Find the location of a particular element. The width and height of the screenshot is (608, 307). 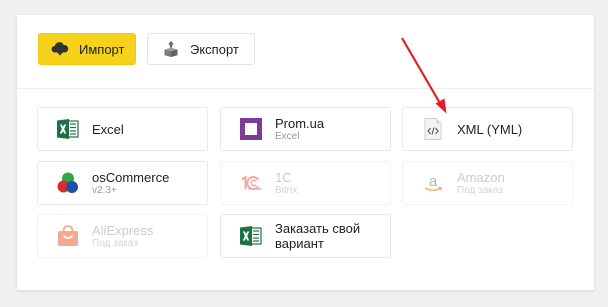

import-card-amazon: a Amazon Под заказ is located at coordinates (487, 183).